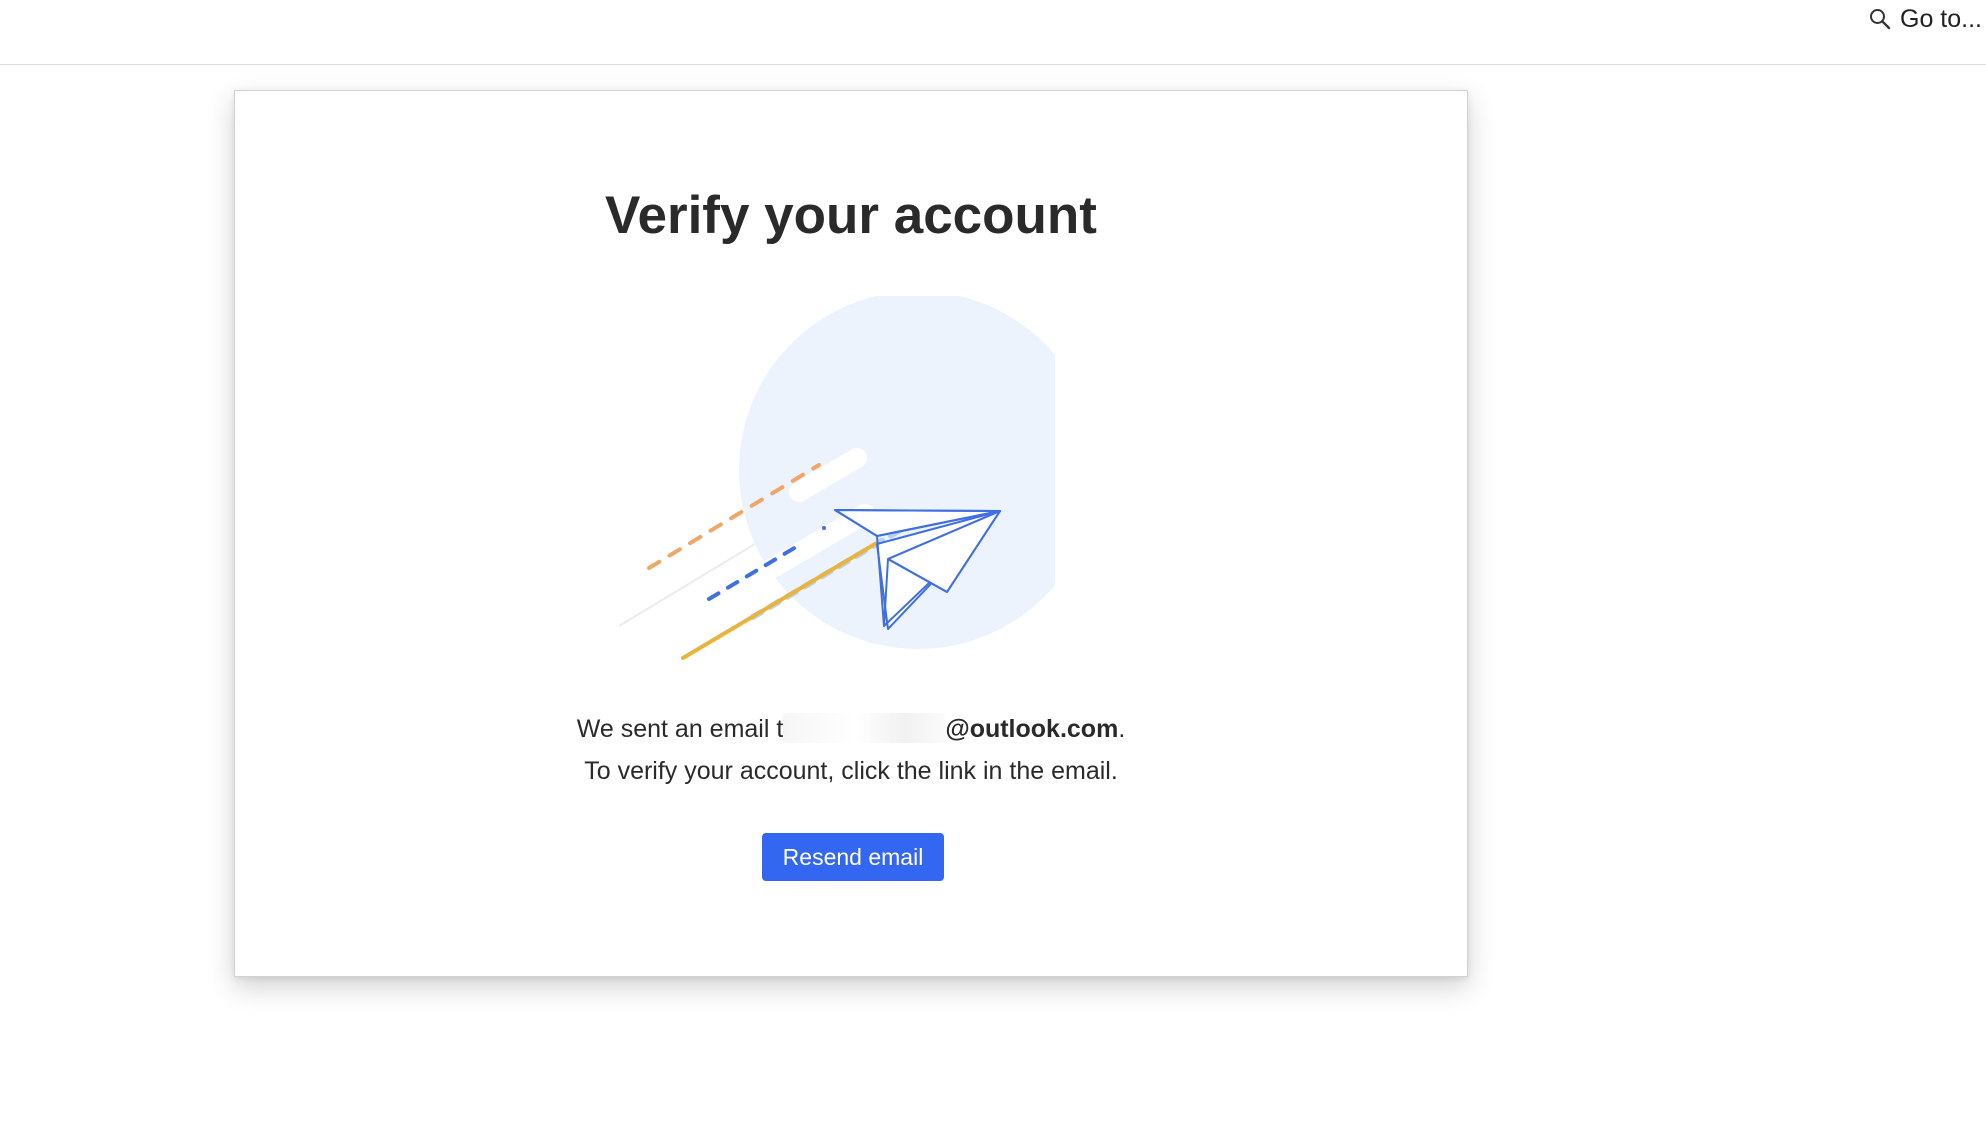 The width and height of the screenshot is (1986, 1145). What do you see at coordinates (853, 857) in the screenshot?
I see `resend-email-button: Resend email` at bounding box center [853, 857].